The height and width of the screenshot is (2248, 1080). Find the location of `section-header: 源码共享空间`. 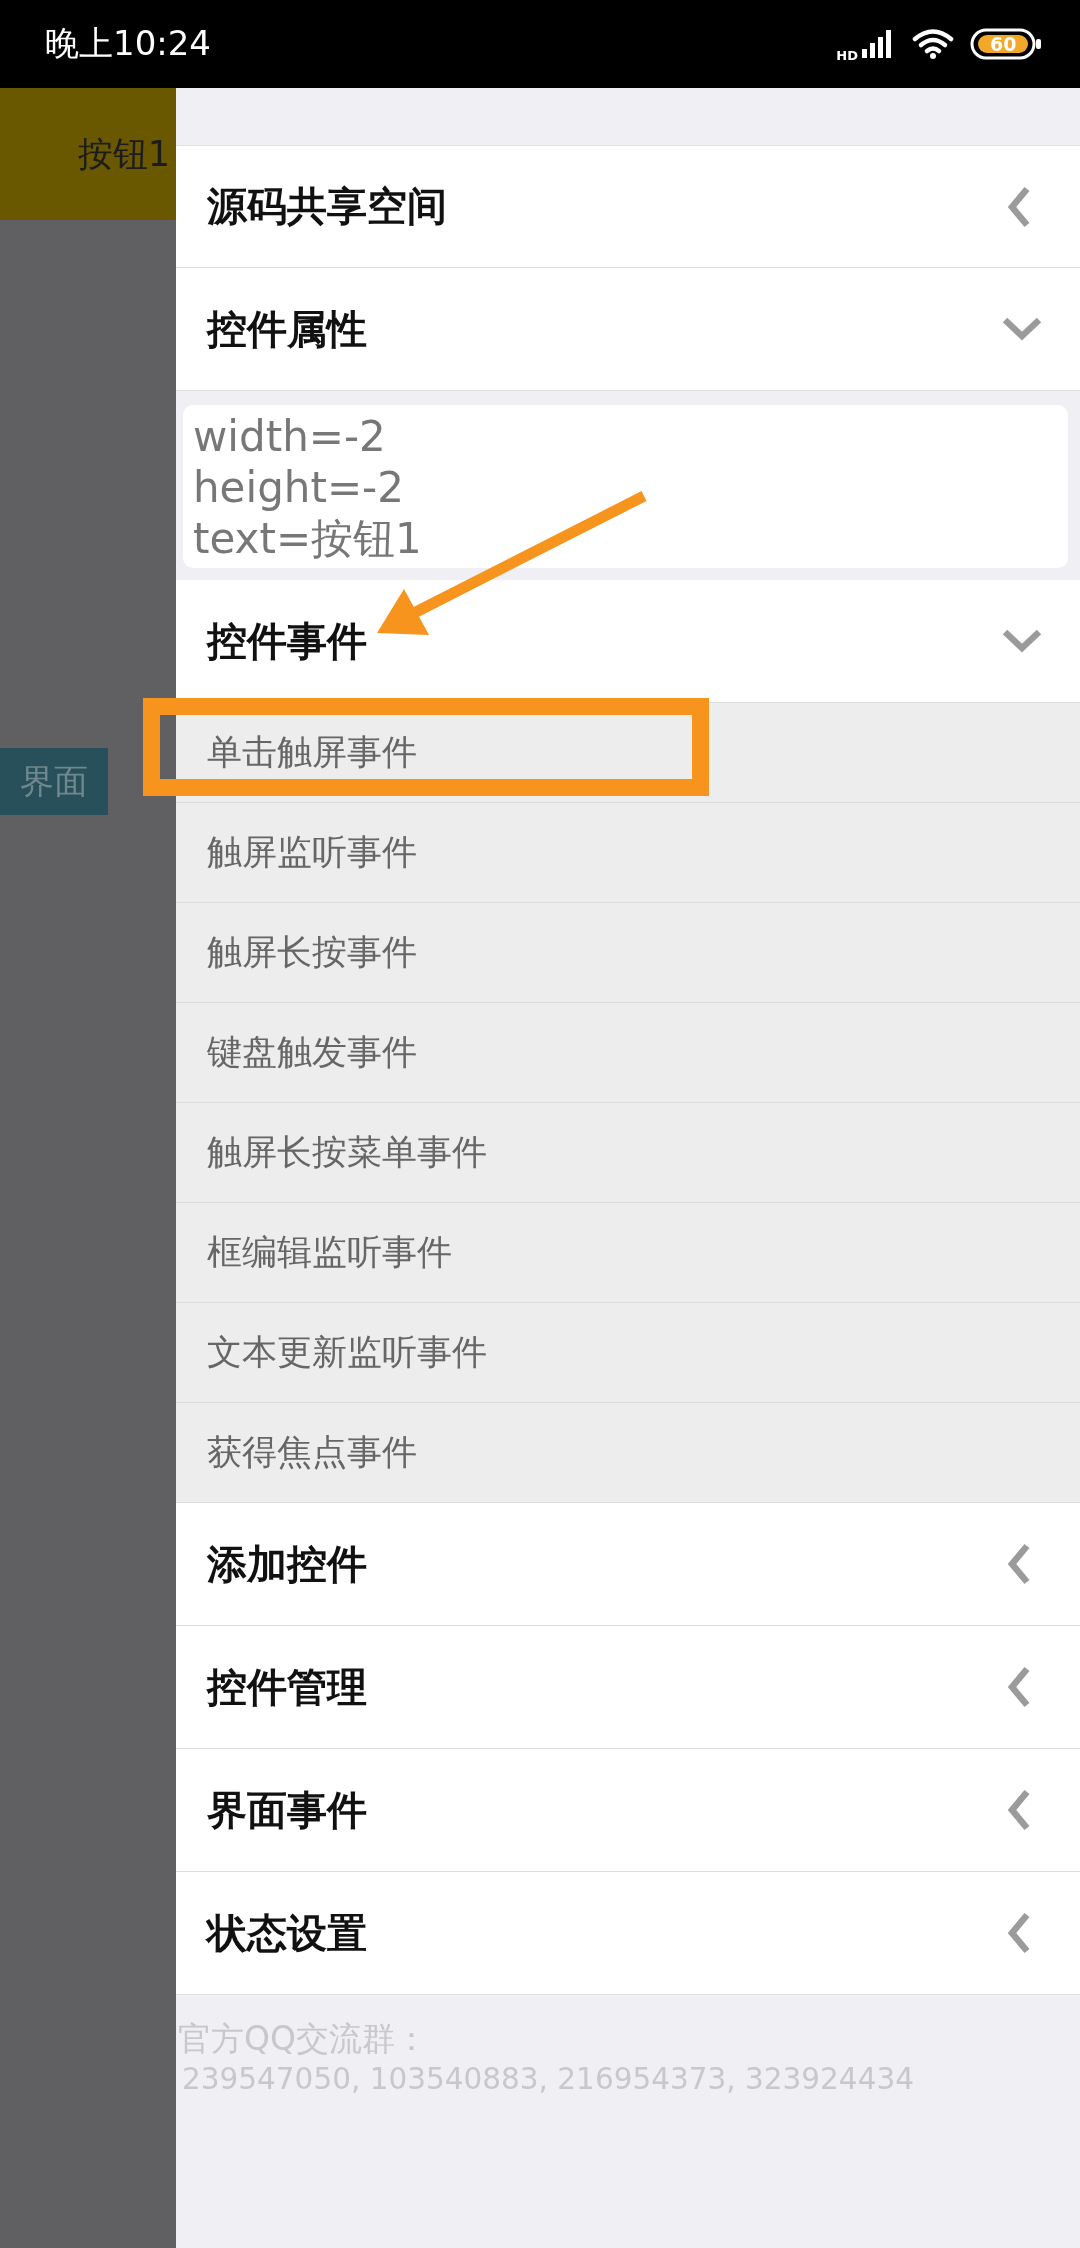

section-header: 源码共享空间 is located at coordinates (628, 206).